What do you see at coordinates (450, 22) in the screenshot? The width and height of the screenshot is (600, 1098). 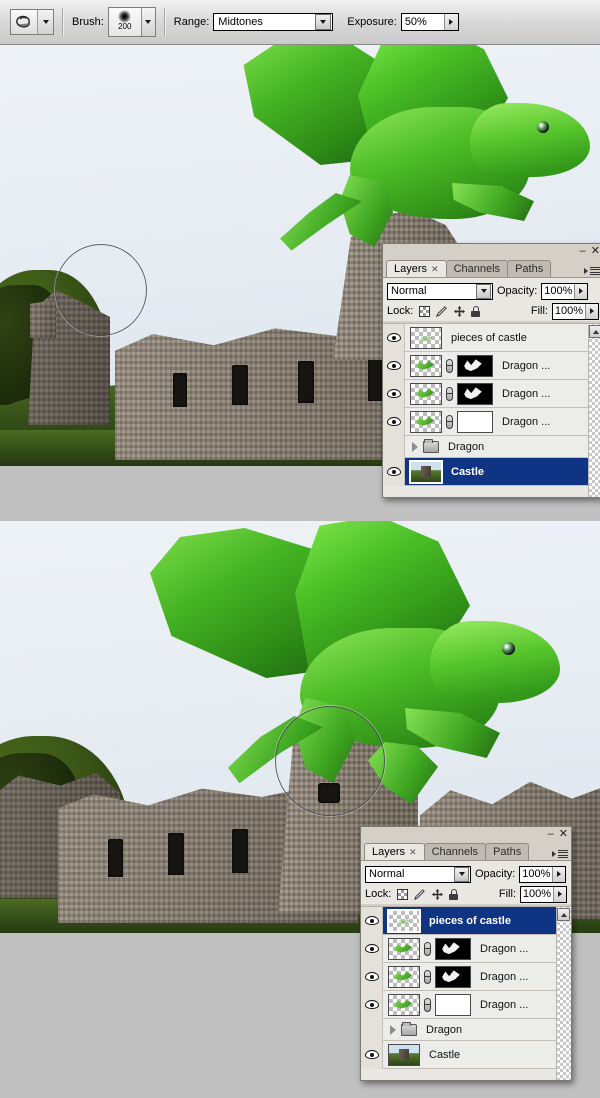 I see `exposure-spinner-icon` at bounding box center [450, 22].